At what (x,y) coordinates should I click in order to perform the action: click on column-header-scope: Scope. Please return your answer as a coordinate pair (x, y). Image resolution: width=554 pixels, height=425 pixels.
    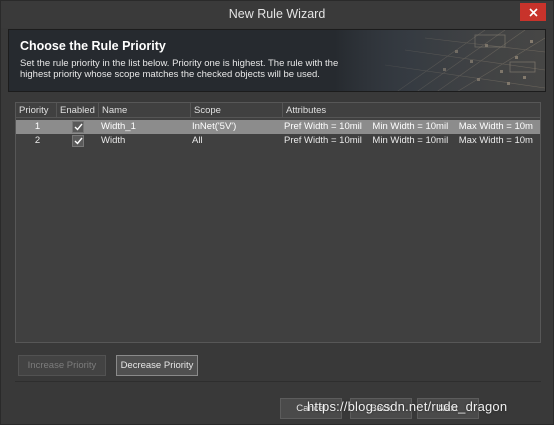
    Looking at the image, I should click on (206, 110).